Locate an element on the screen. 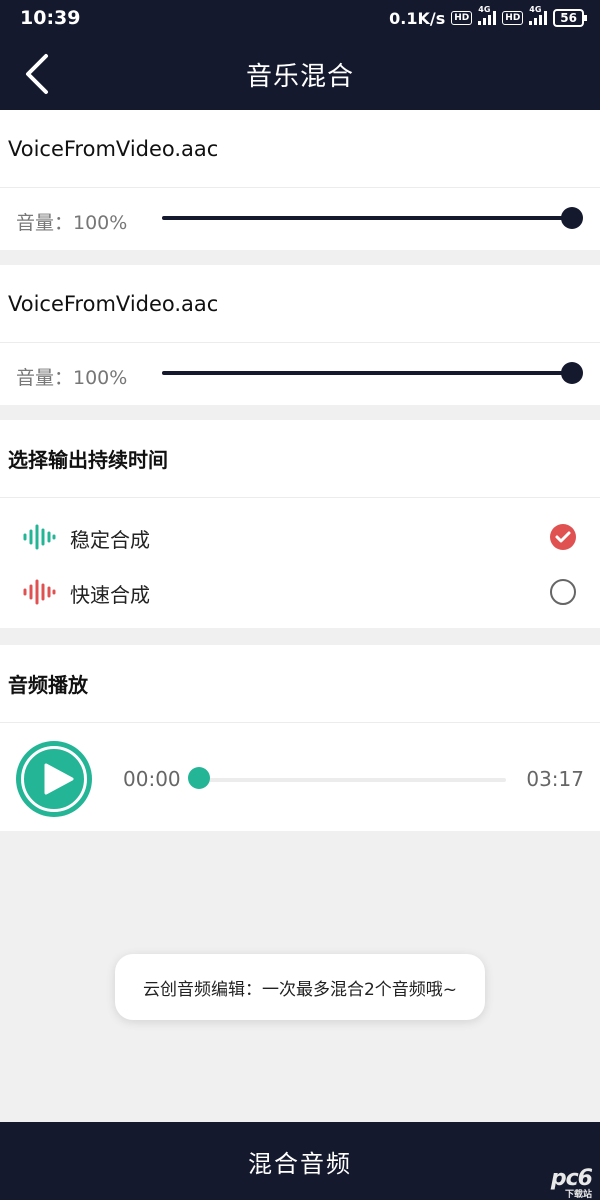 Image resolution: width=600 pixels, height=1200 pixels. page-title: 音乐混合 is located at coordinates (299, 77).